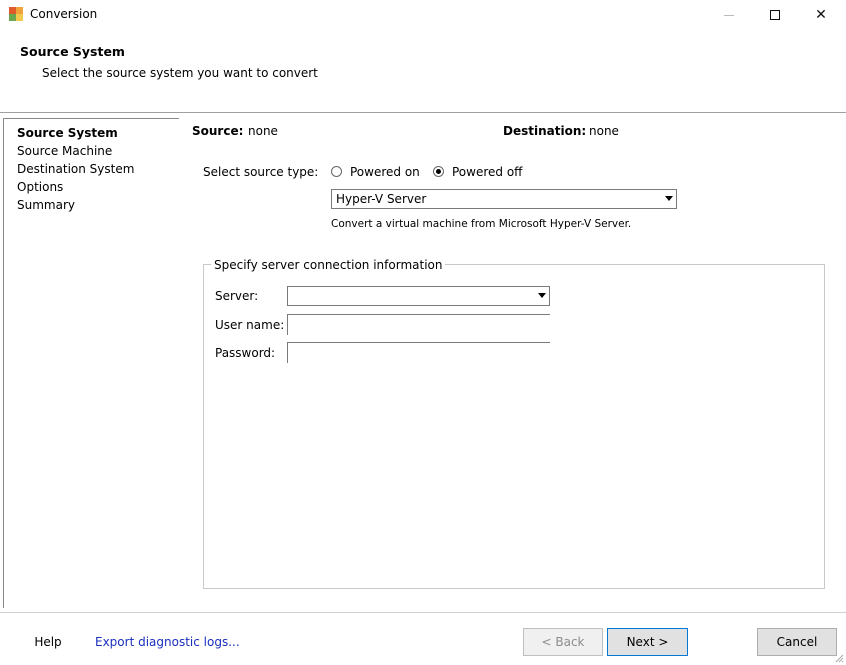 This screenshot has height=665, width=846. Describe the element at coordinates (504, 199) in the screenshot. I see `source-type-dropdown: Hyper-V Server` at that location.